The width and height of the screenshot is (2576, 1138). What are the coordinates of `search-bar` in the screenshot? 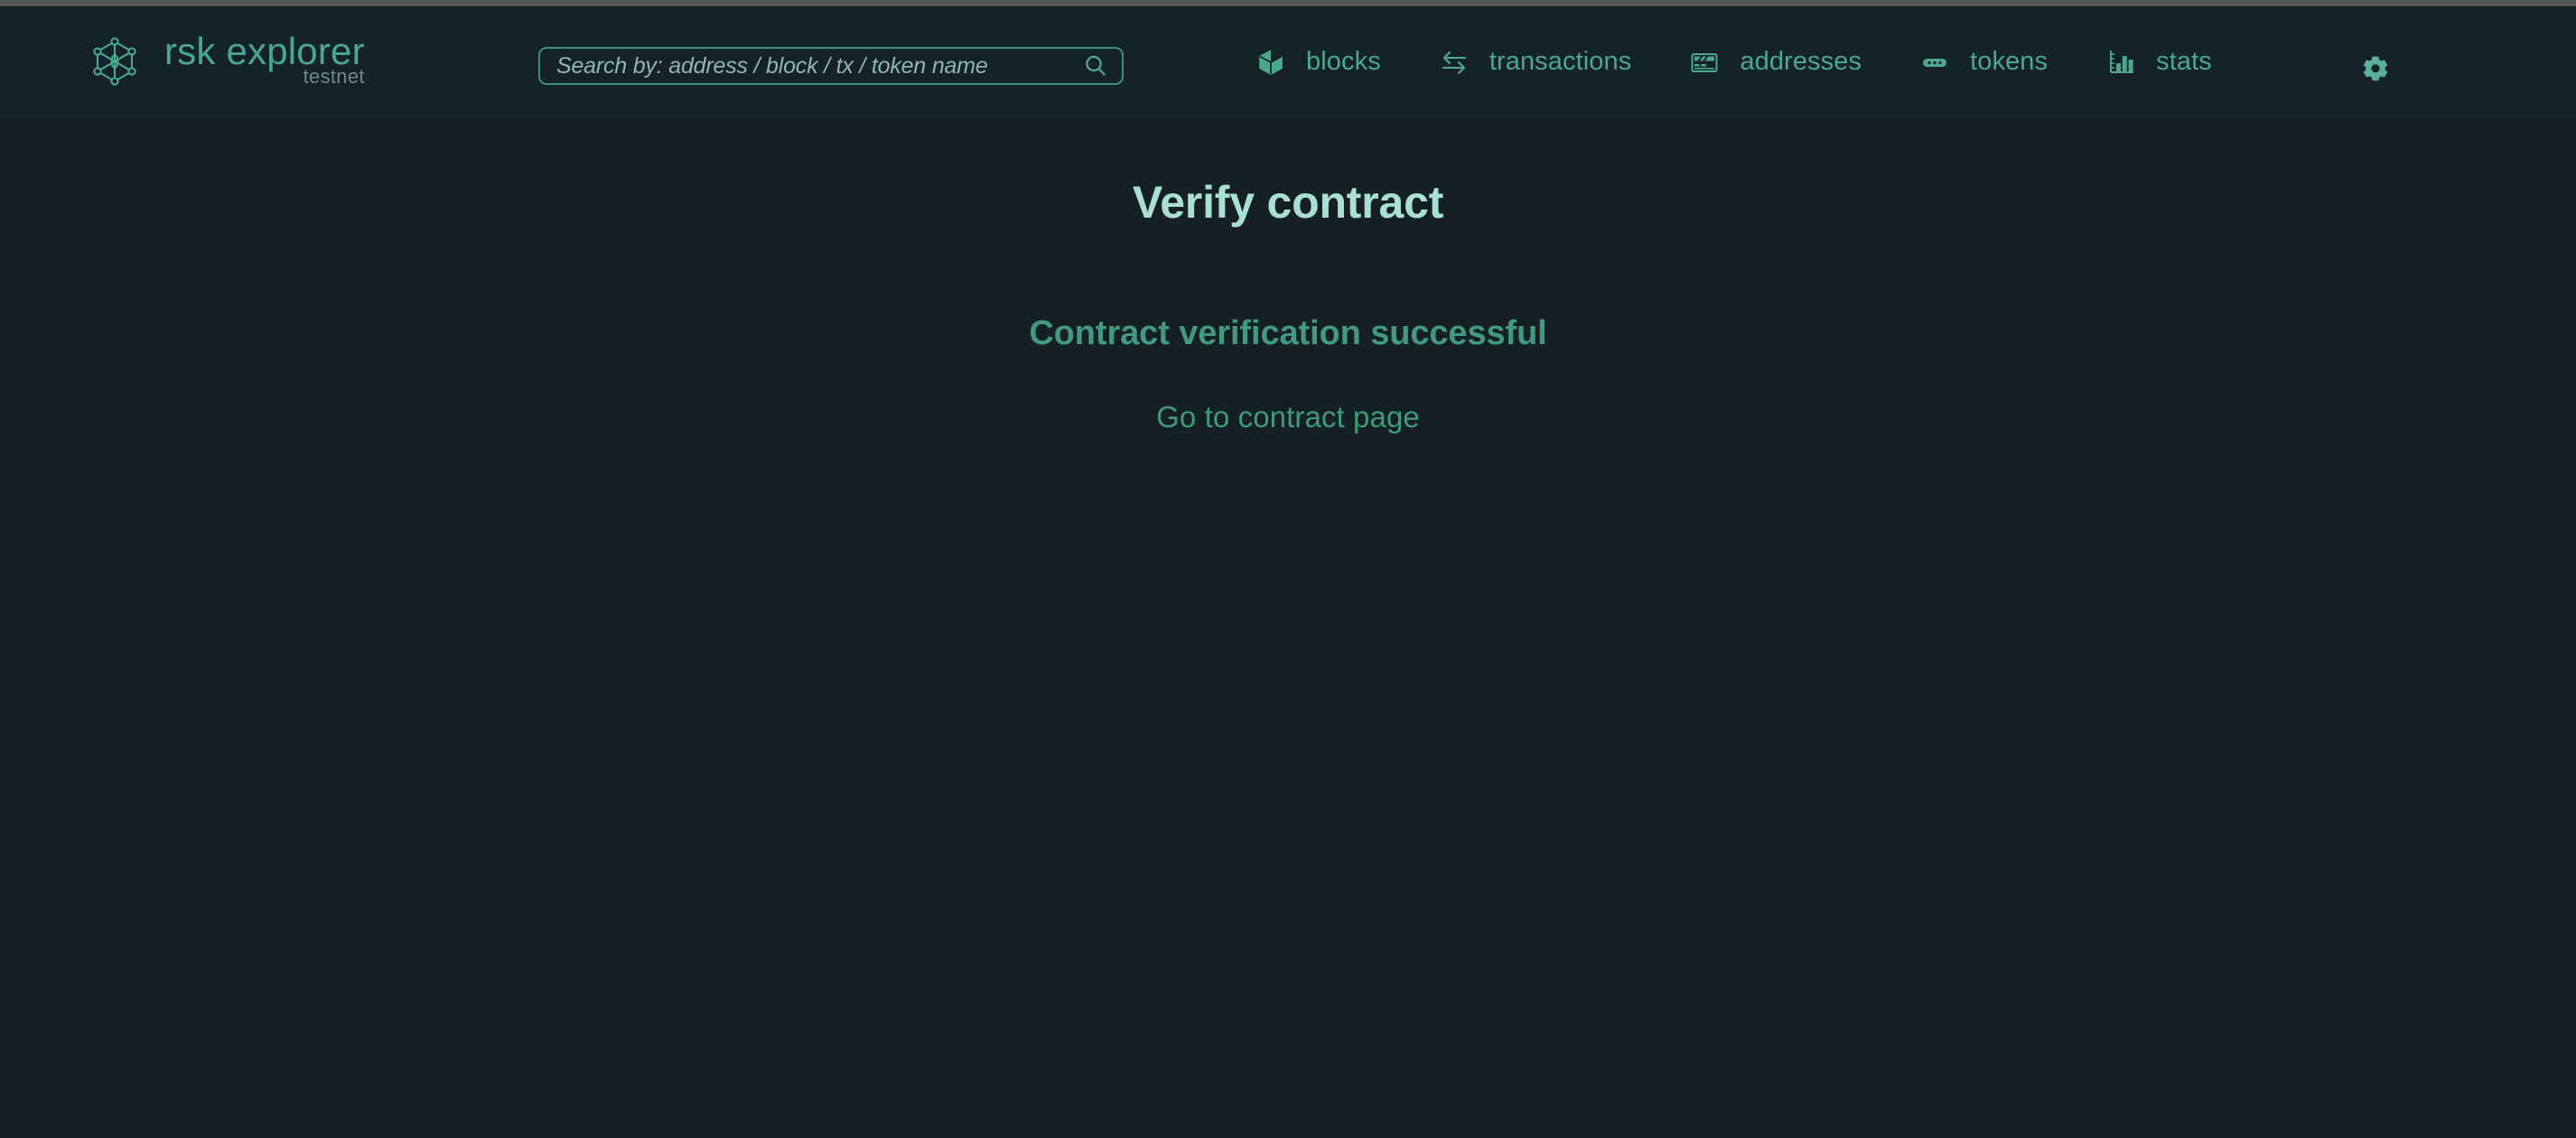 It's located at (831, 66).